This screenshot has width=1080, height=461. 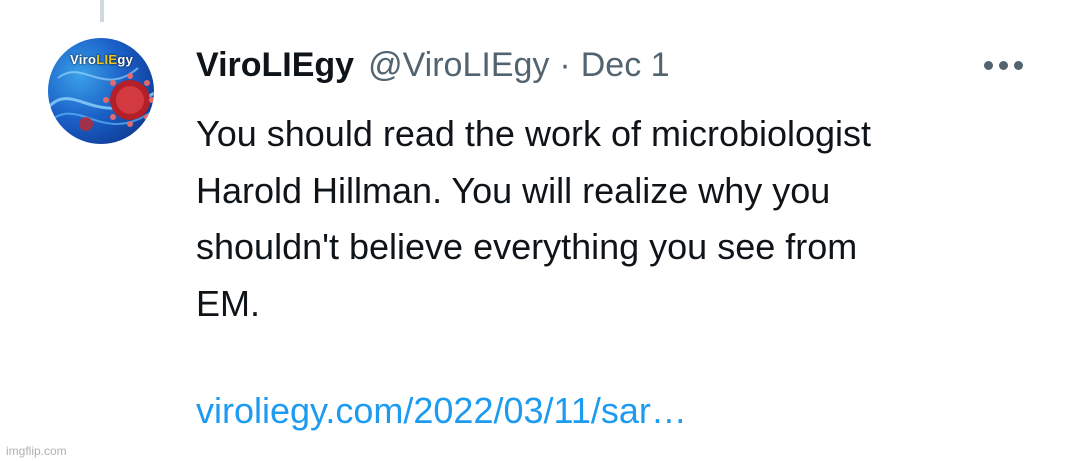 I want to click on tweet-text-line: Harold Hillman. You will realize why you, so click(x=513, y=190).